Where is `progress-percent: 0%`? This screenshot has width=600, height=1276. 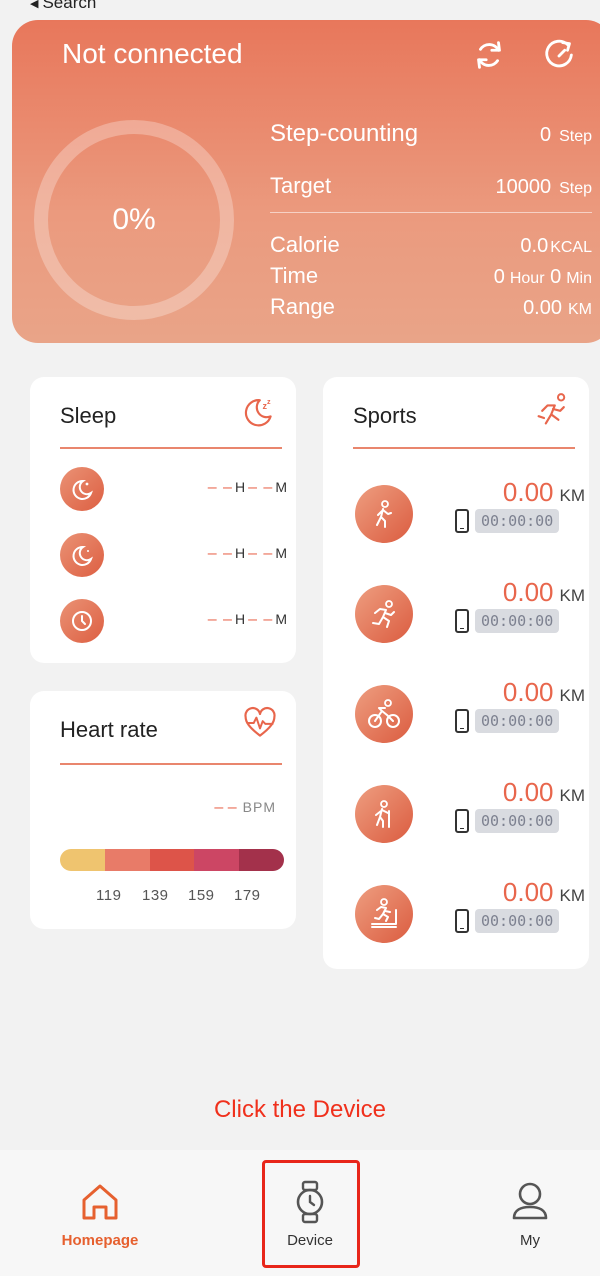 progress-percent: 0% is located at coordinates (134, 219).